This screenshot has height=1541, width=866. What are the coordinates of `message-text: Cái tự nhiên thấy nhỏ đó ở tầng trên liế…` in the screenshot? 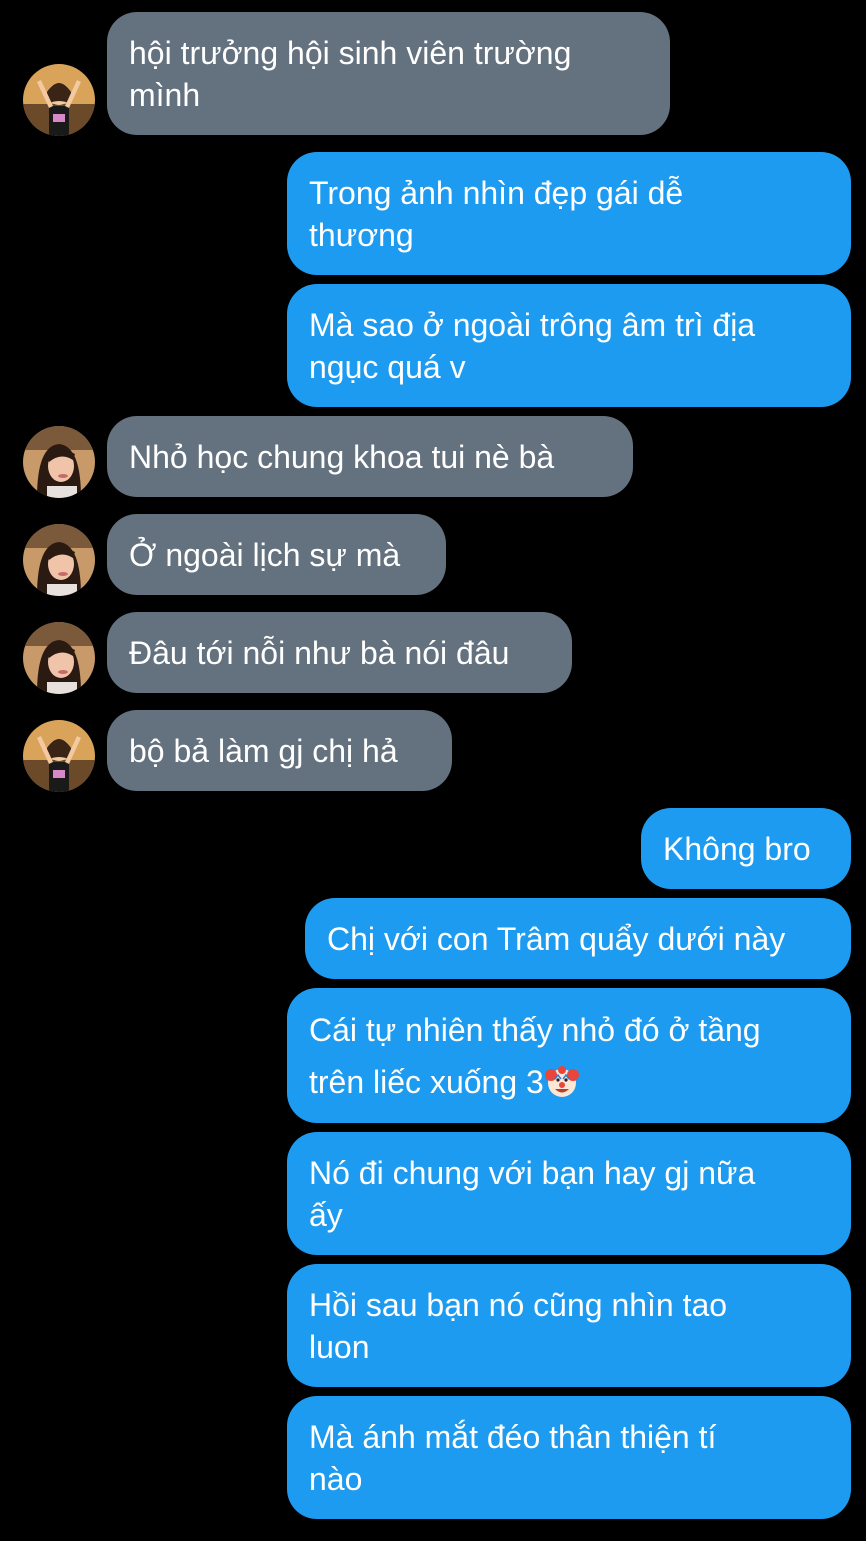 It's located at (535, 1056).